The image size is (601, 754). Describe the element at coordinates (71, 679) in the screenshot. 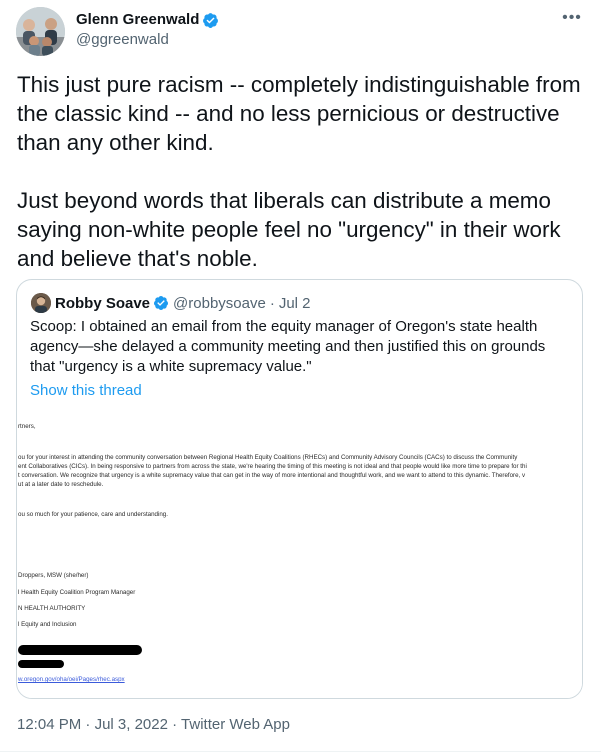

I see `memo-link: w.oregon.gov/oha/oei/Pages/rhec.aspx` at that location.